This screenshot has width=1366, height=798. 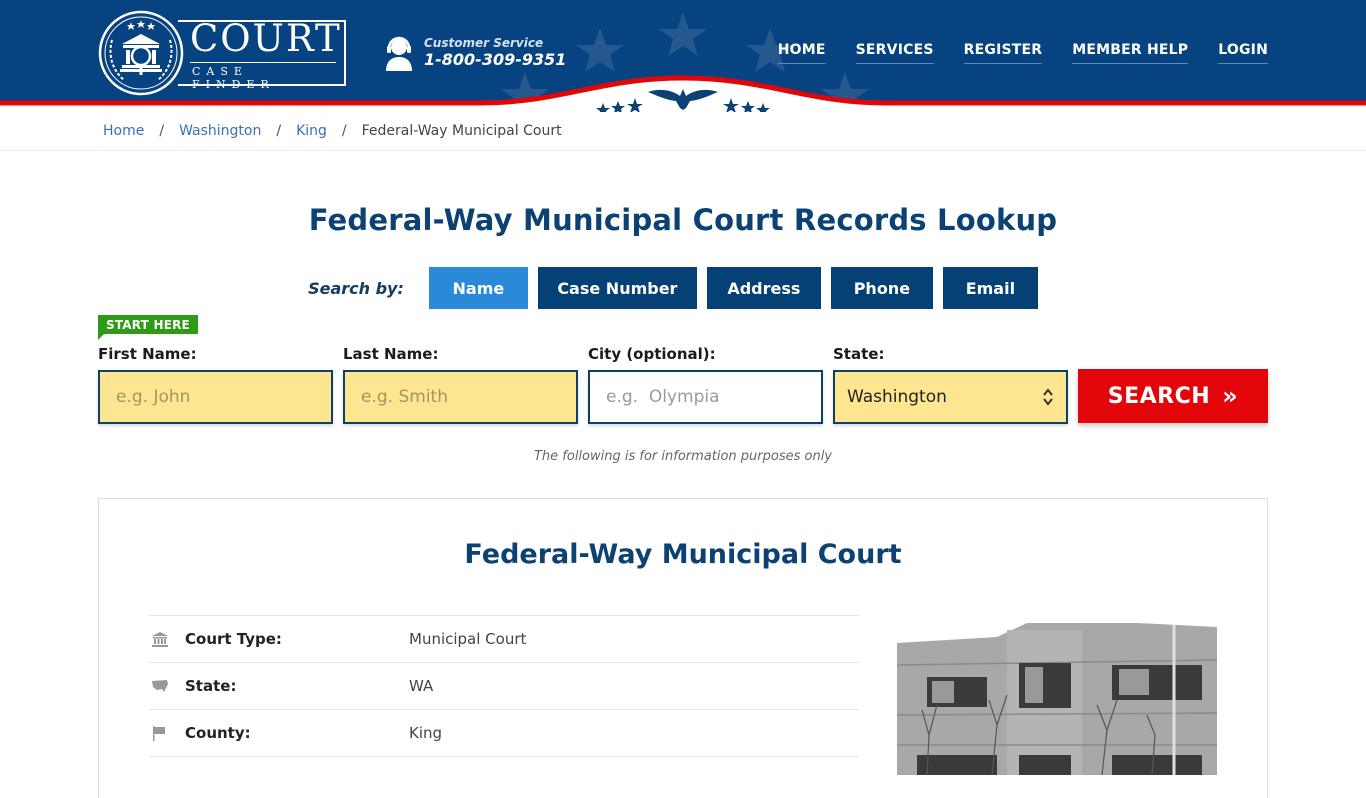 What do you see at coordinates (1130, 53) in the screenshot?
I see `nav-member-help: MEMBER HELP` at bounding box center [1130, 53].